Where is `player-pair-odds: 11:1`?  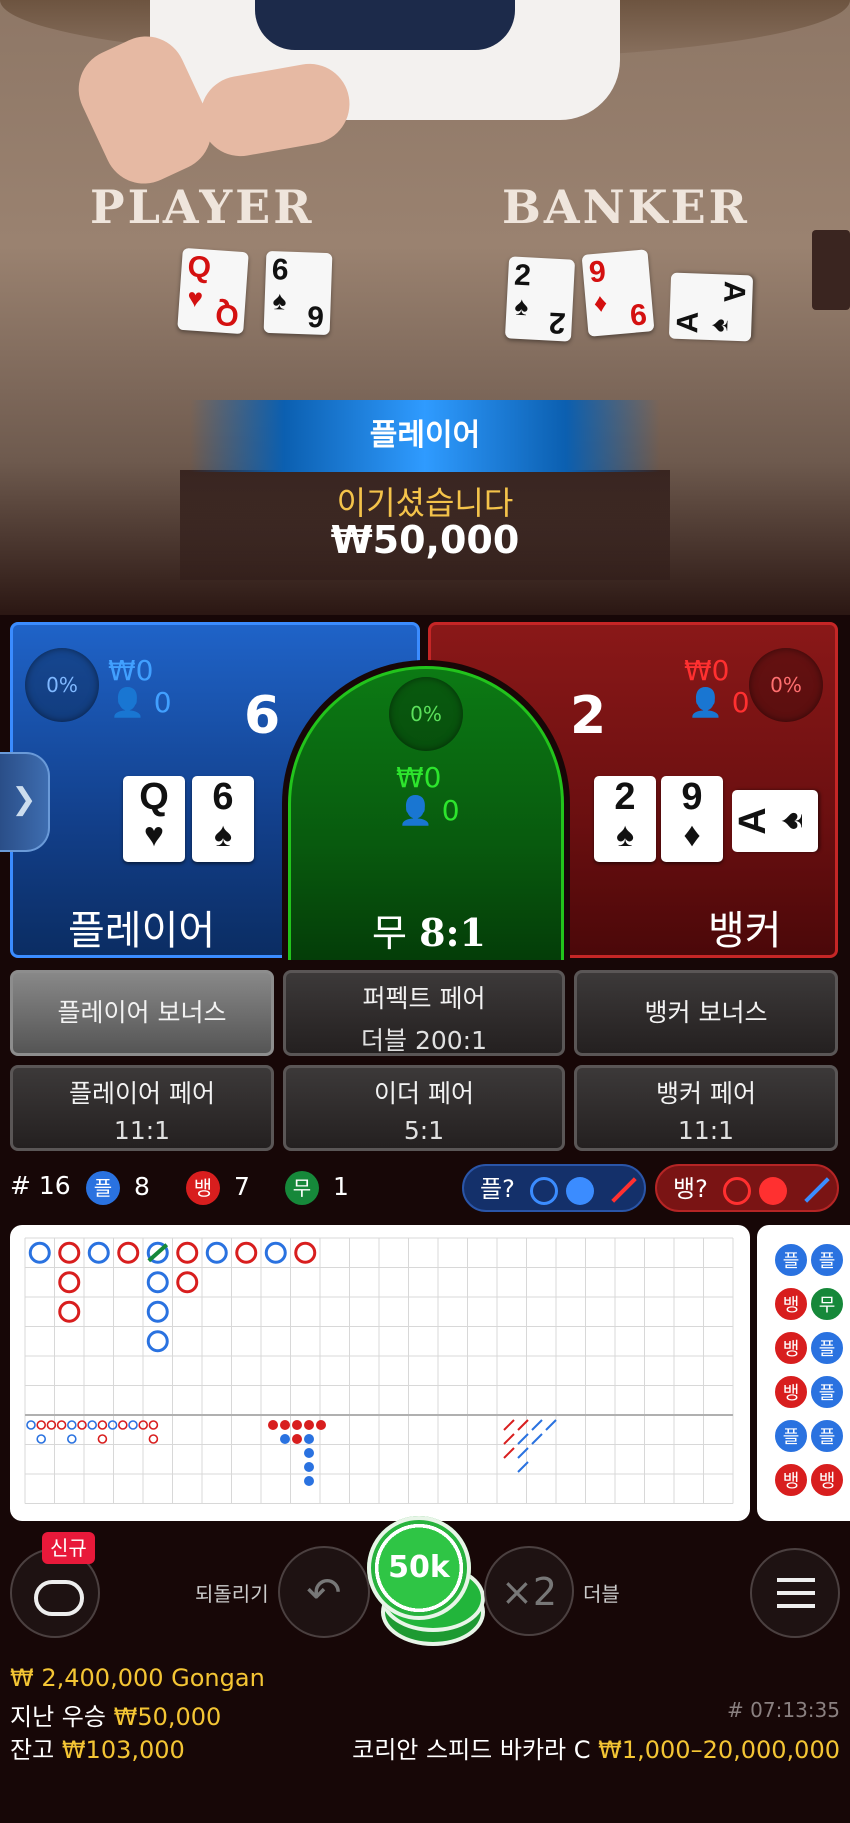
player-pair-odds: 11:1 is located at coordinates (142, 1130).